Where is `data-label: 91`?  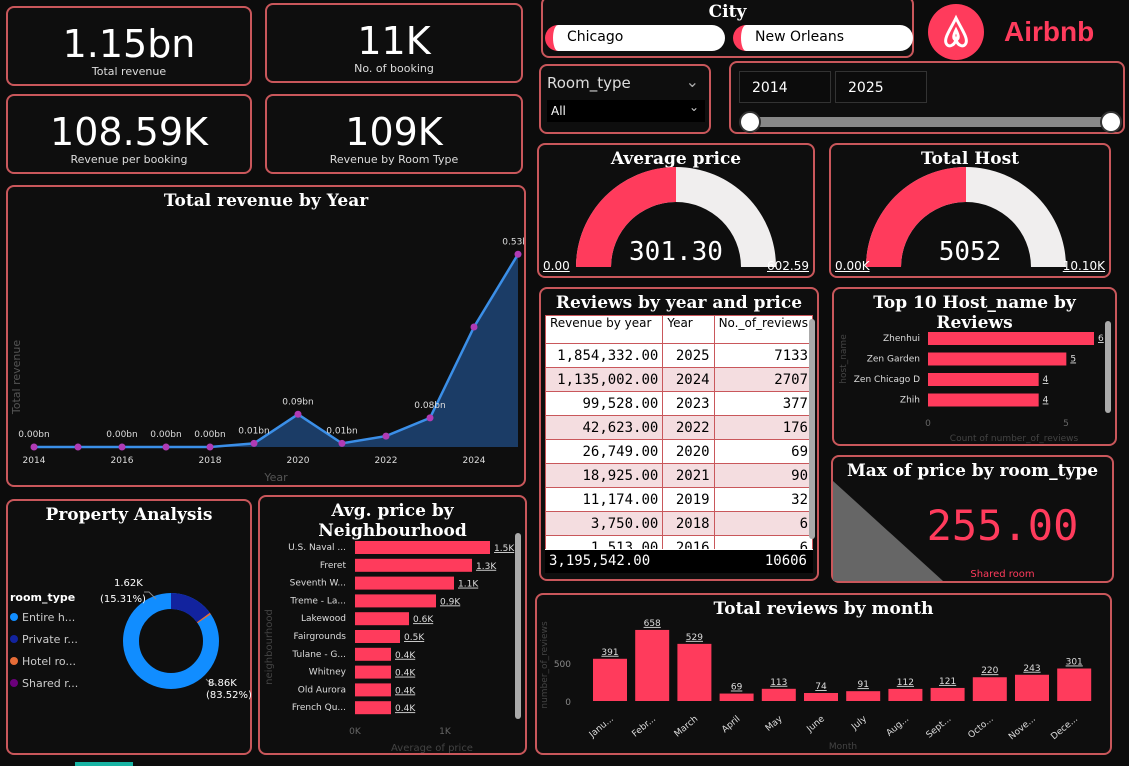
data-label: 91 is located at coordinates (862, 685).